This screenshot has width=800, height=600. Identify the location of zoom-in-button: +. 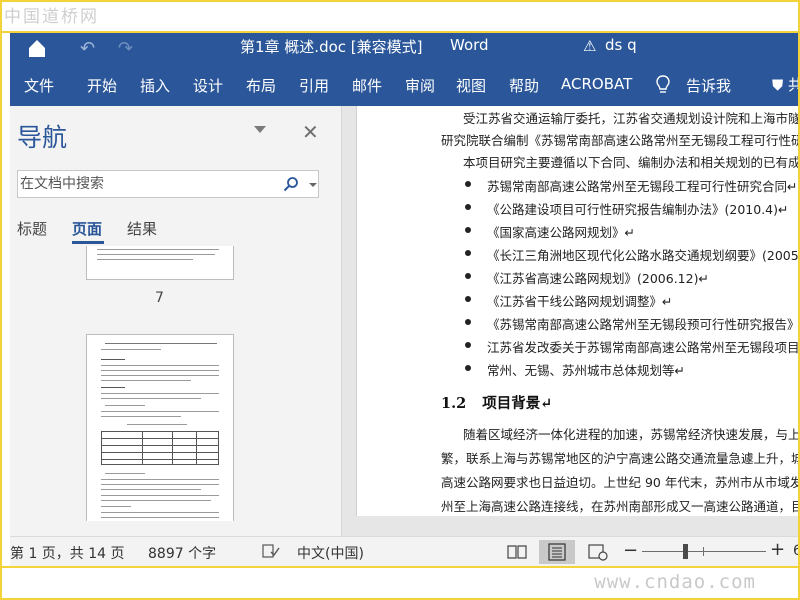
(777, 549).